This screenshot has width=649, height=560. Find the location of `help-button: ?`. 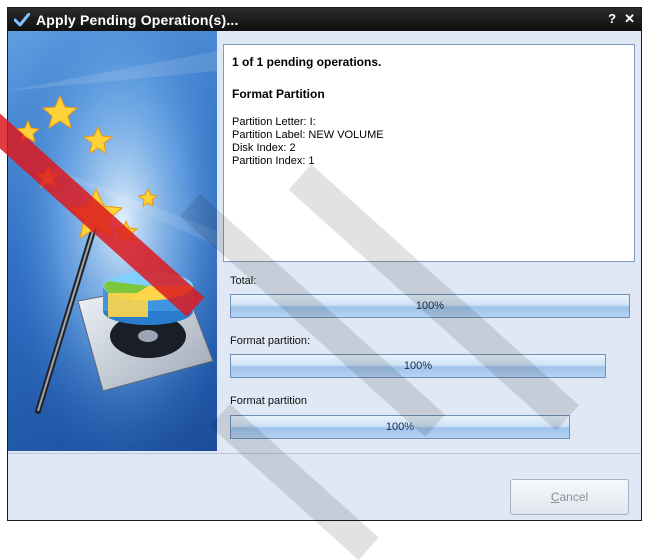

help-button: ? is located at coordinates (612, 19).